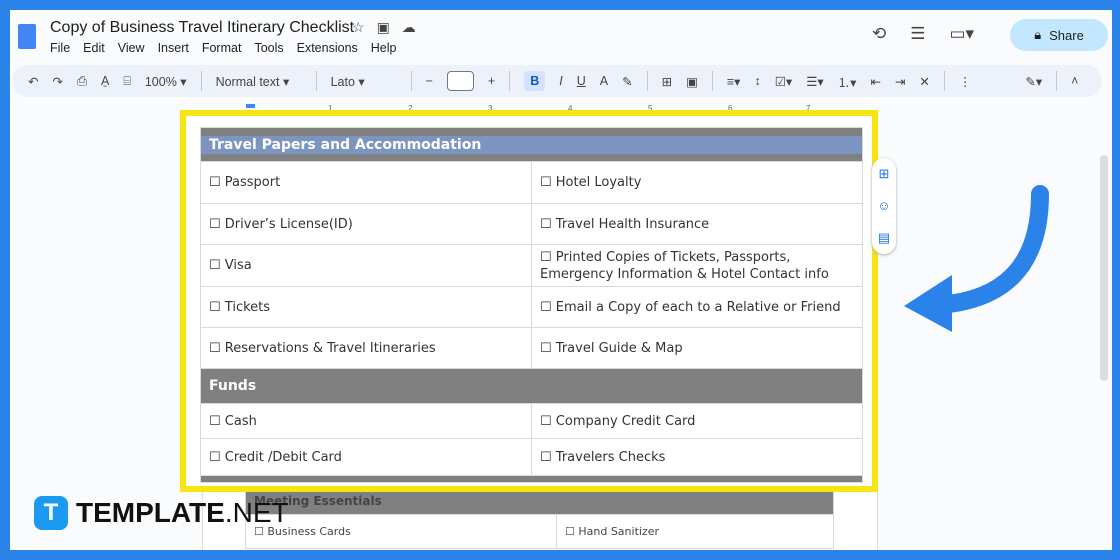 This screenshot has height=560, width=1120. What do you see at coordinates (366, 307) in the screenshot?
I see `checklist-item: ☐ Tickets` at bounding box center [366, 307].